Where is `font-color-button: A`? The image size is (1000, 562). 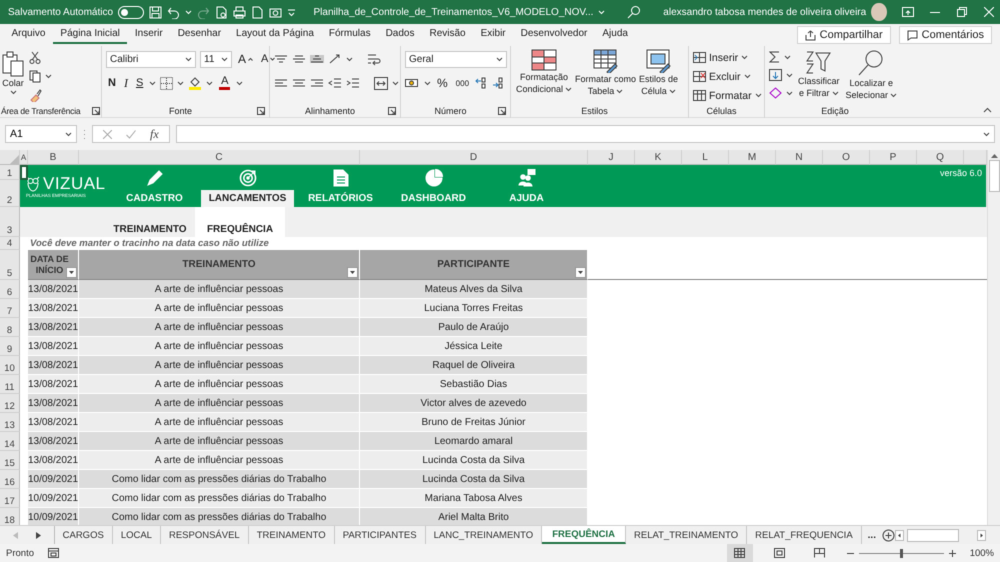
font-color-button: A is located at coordinates (224, 83).